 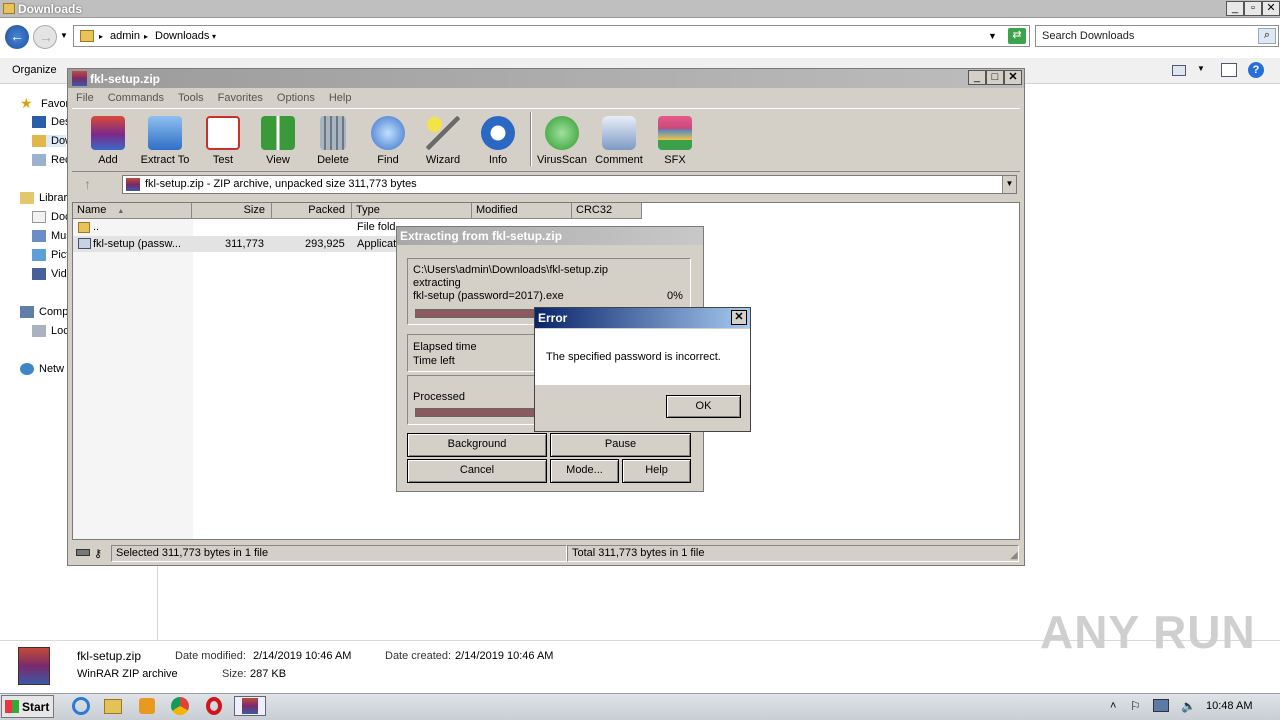 What do you see at coordinates (214, 706) in the screenshot?
I see `opera-icon` at bounding box center [214, 706].